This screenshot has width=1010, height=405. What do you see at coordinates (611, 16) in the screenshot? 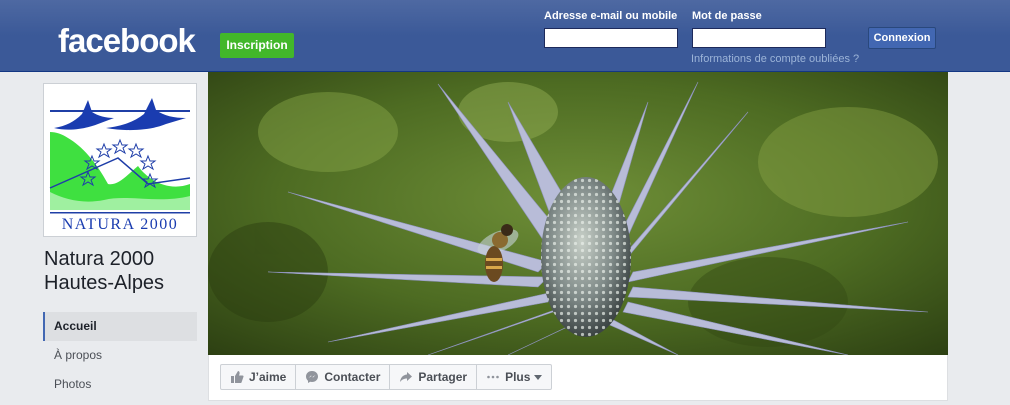
I see `email-label: Adresse e-mail ou mobile` at bounding box center [611, 16].